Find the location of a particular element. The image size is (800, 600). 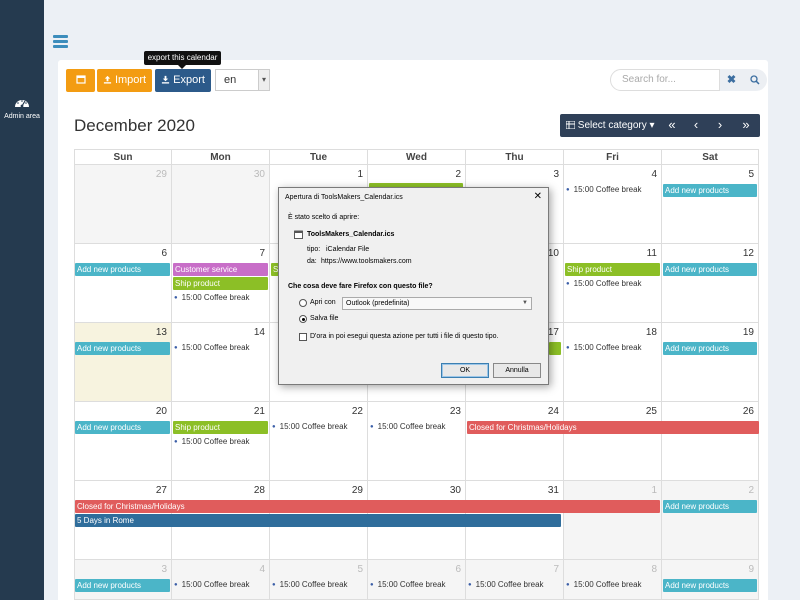

day-number: 26 is located at coordinates (748, 411).